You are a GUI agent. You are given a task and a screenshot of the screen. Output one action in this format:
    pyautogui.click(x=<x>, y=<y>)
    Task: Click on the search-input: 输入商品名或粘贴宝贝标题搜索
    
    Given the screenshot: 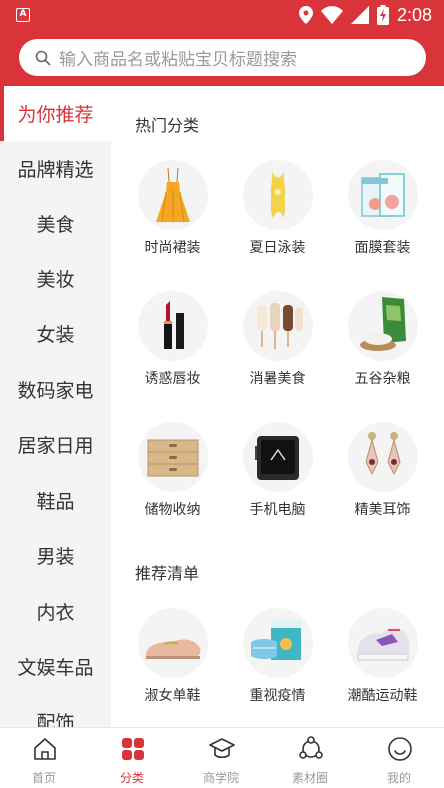 What is the action you would take?
    pyautogui.click(x=222, y=57)
    